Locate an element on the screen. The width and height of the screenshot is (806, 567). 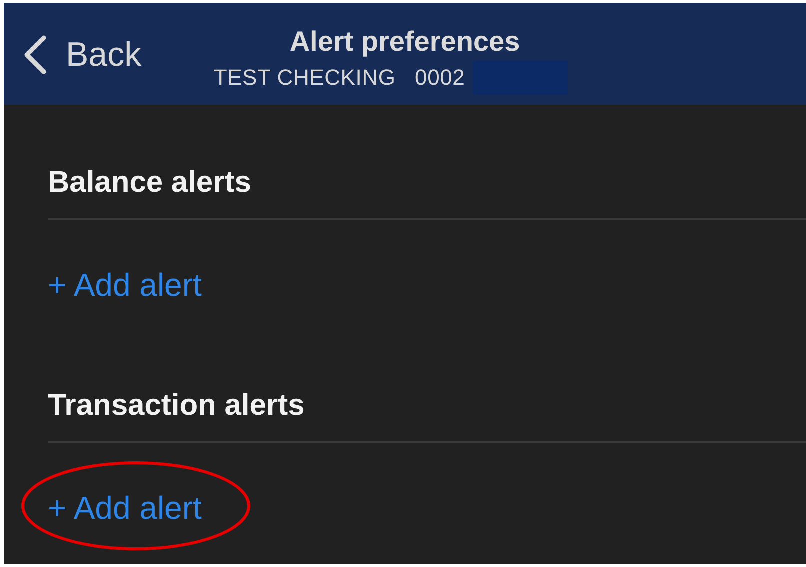
back-button: Back is located at coordinates (82, 55).